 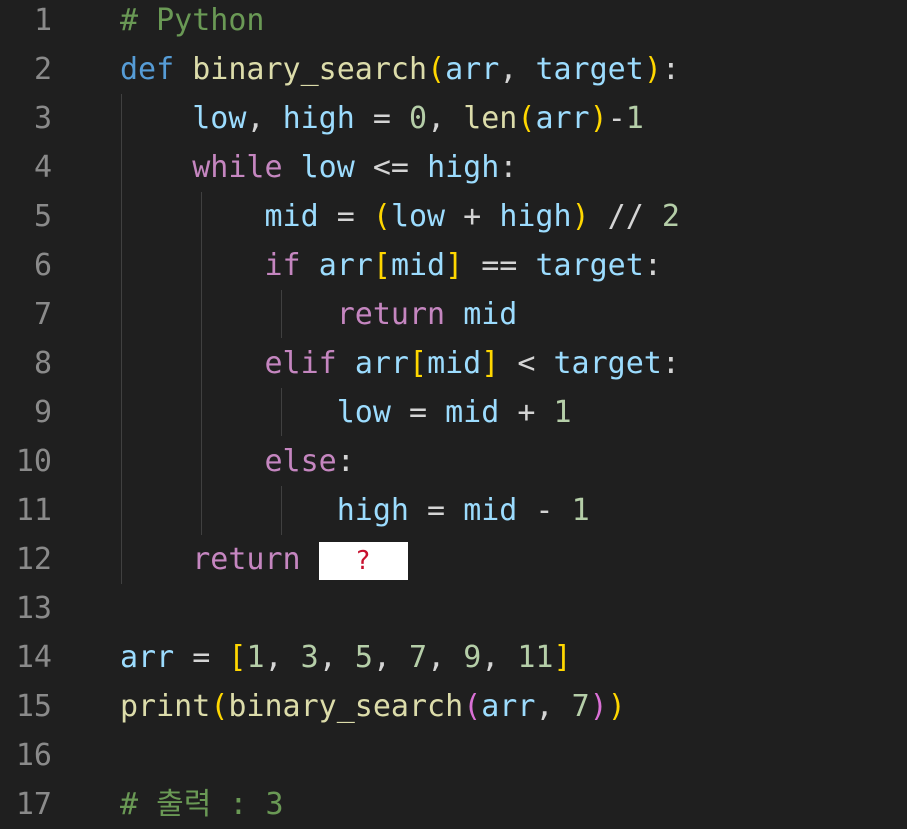 What do you see at coordinates (237, 167) in the screenshot?
I see `code-token: while` at bounding box center [237, 167].